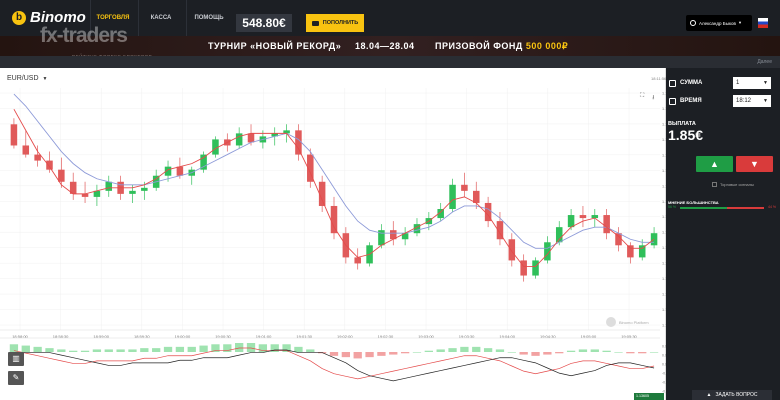 The image size is (780, 400). Describe the element at coordinates (691, 83) in the screenshot. I see `amount-label: СУММА` at that location.